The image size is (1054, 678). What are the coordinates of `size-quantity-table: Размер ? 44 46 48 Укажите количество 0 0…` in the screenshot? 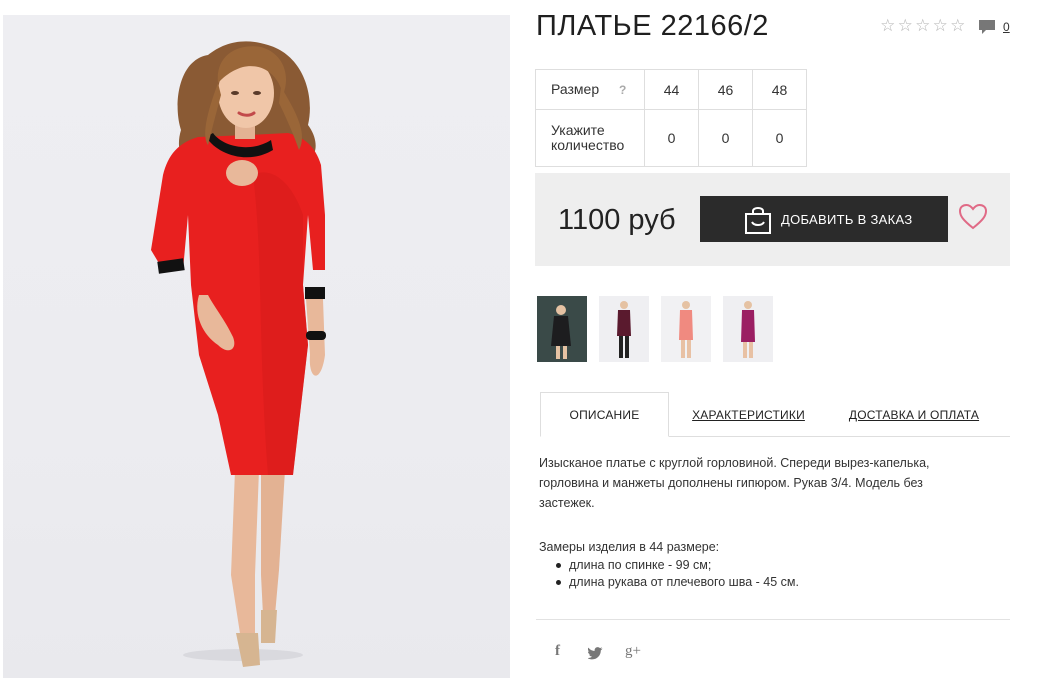 It's located at (671, 118).